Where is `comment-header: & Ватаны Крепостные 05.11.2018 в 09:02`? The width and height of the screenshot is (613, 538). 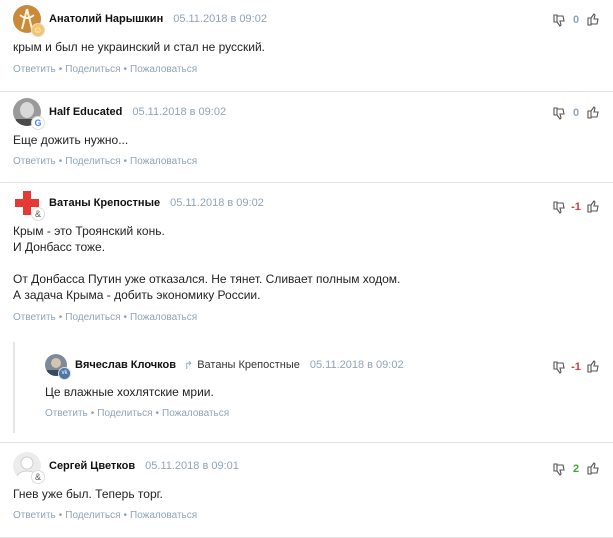
comment-header: & Ватаны Крепостные 05.11.2018 в 09:02 is located at coordinates (138, 204).